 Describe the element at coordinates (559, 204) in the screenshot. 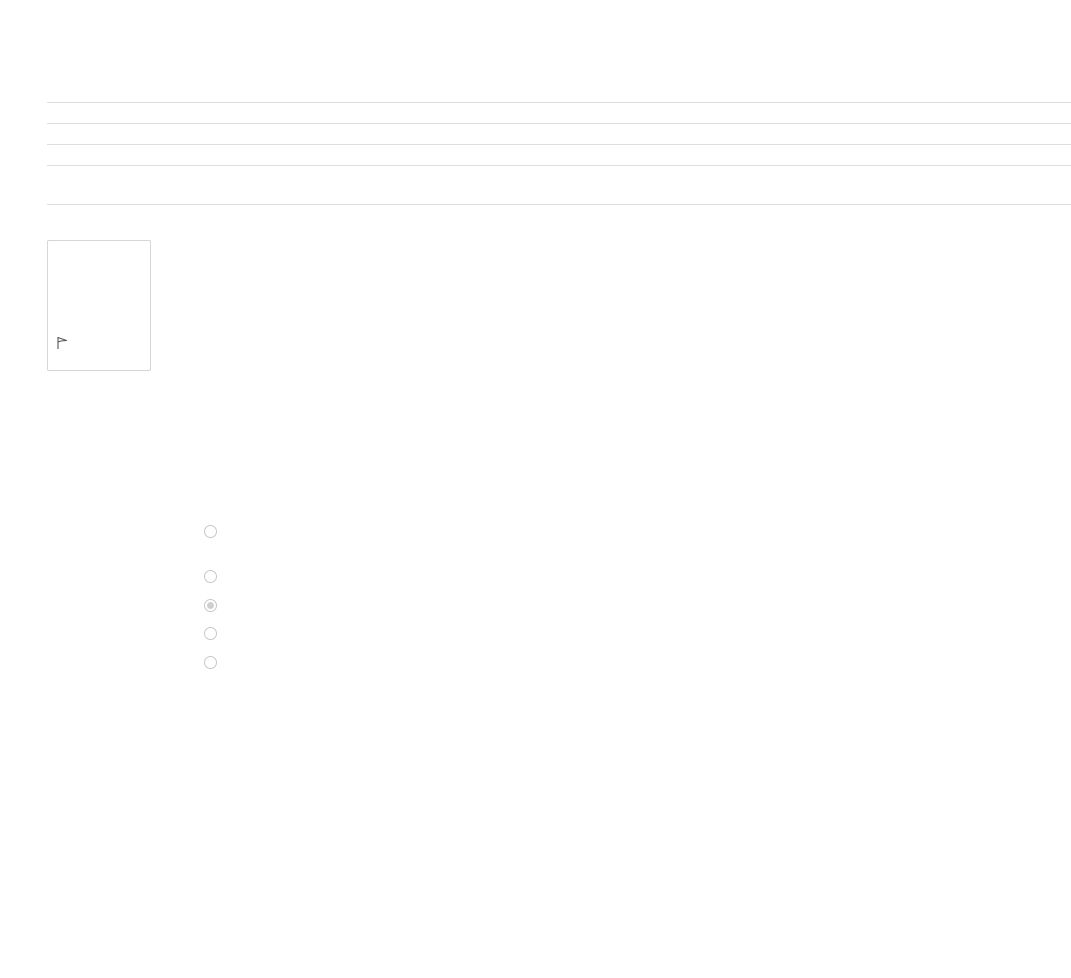

I see `section-divider` at that location.